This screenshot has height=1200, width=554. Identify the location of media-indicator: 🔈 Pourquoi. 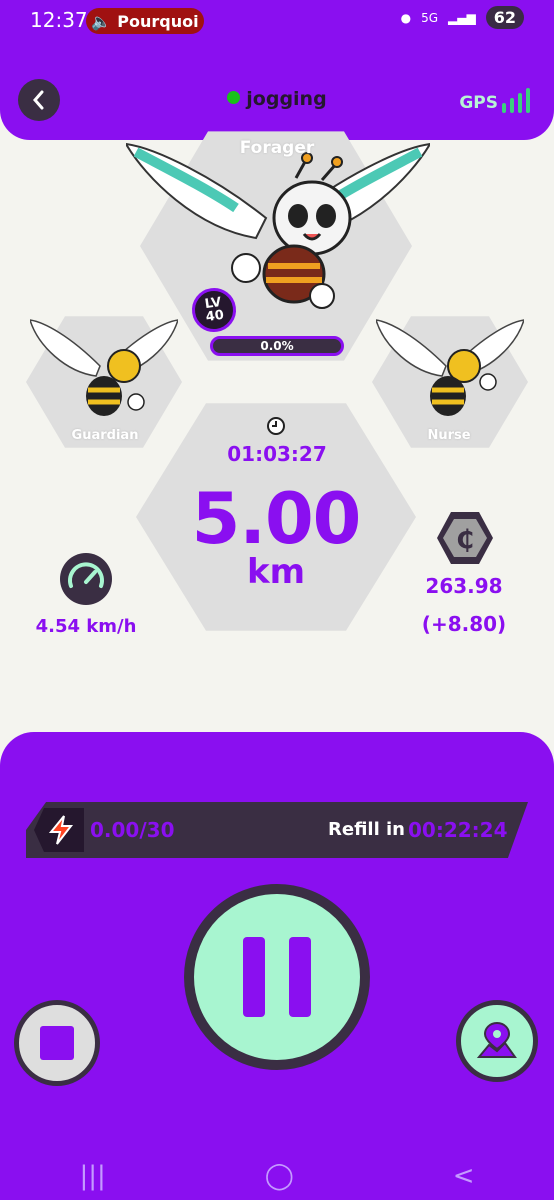
(145, 21).